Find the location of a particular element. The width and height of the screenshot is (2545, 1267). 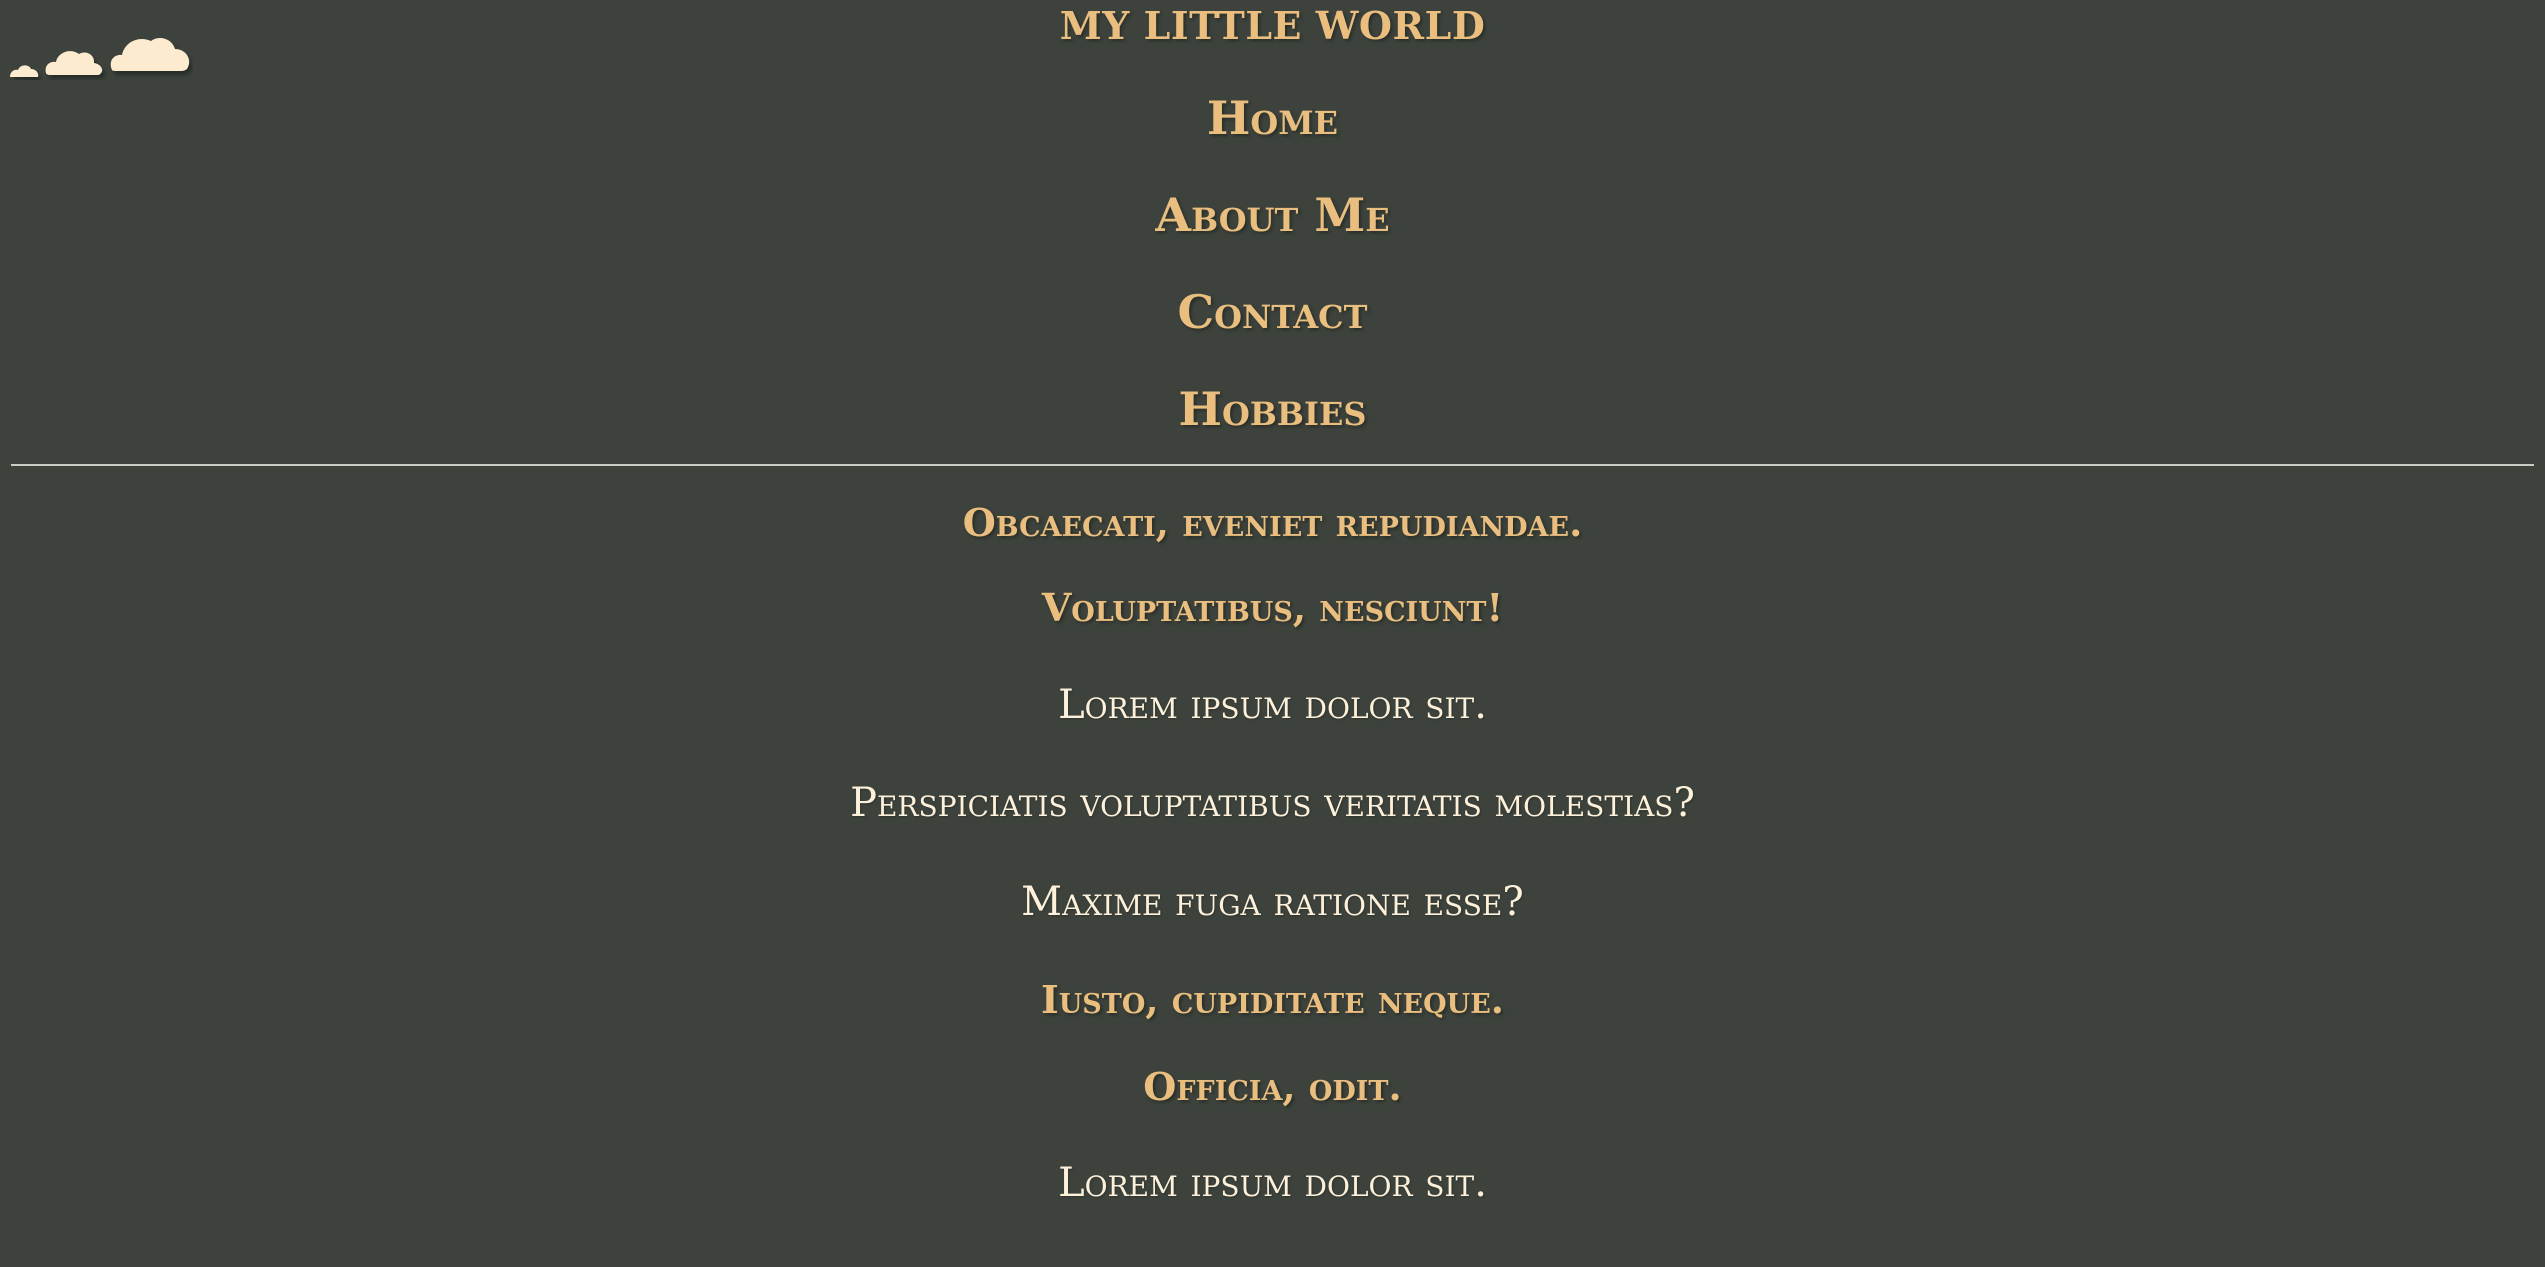

content-heading: Voluptatibus, nesciunt! is located at coordinates (1272, 607).